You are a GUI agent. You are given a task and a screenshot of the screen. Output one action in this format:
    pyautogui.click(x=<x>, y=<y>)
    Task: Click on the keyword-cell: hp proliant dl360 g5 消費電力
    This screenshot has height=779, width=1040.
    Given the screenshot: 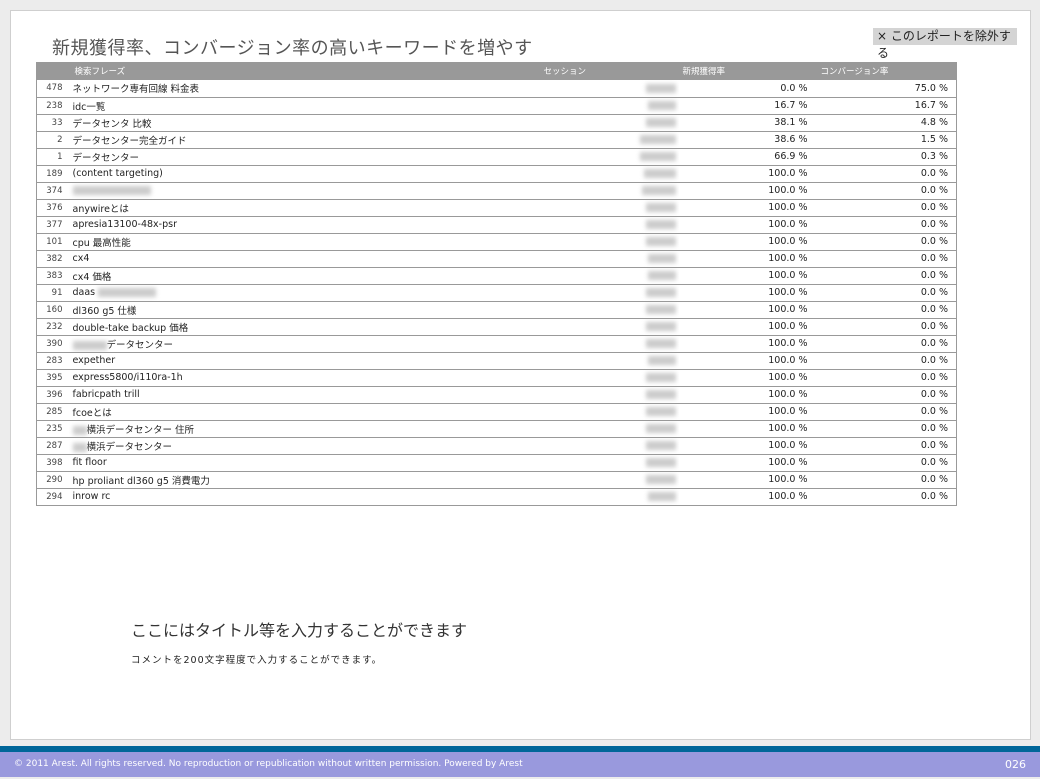 What is the action you would take?
    pyautogui.click(x=304, y=479)
    